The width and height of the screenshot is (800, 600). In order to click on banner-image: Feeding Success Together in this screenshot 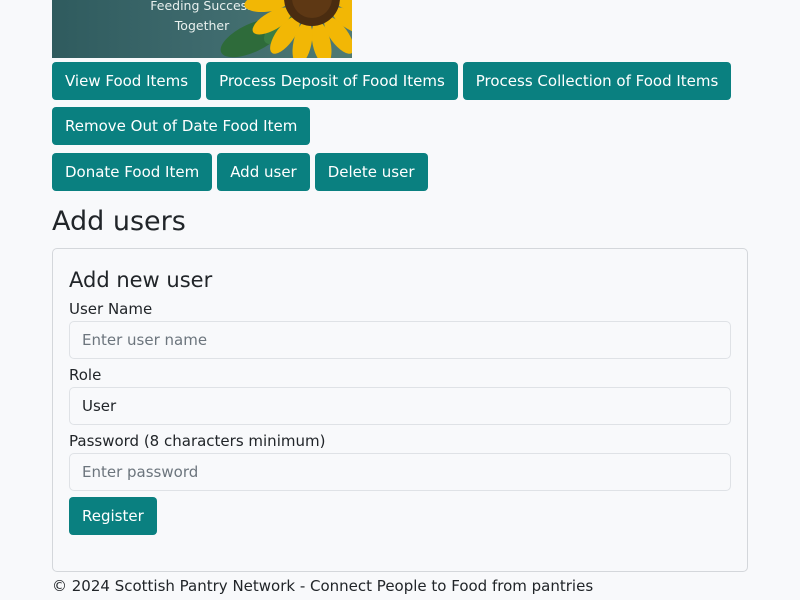, I will do `click(202, 29)`.